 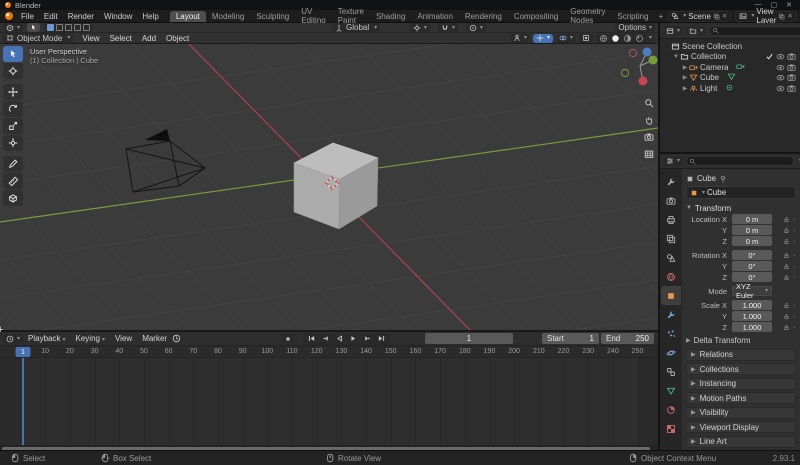 I want to click on auto-keying-button, so click(x=288, y=338).